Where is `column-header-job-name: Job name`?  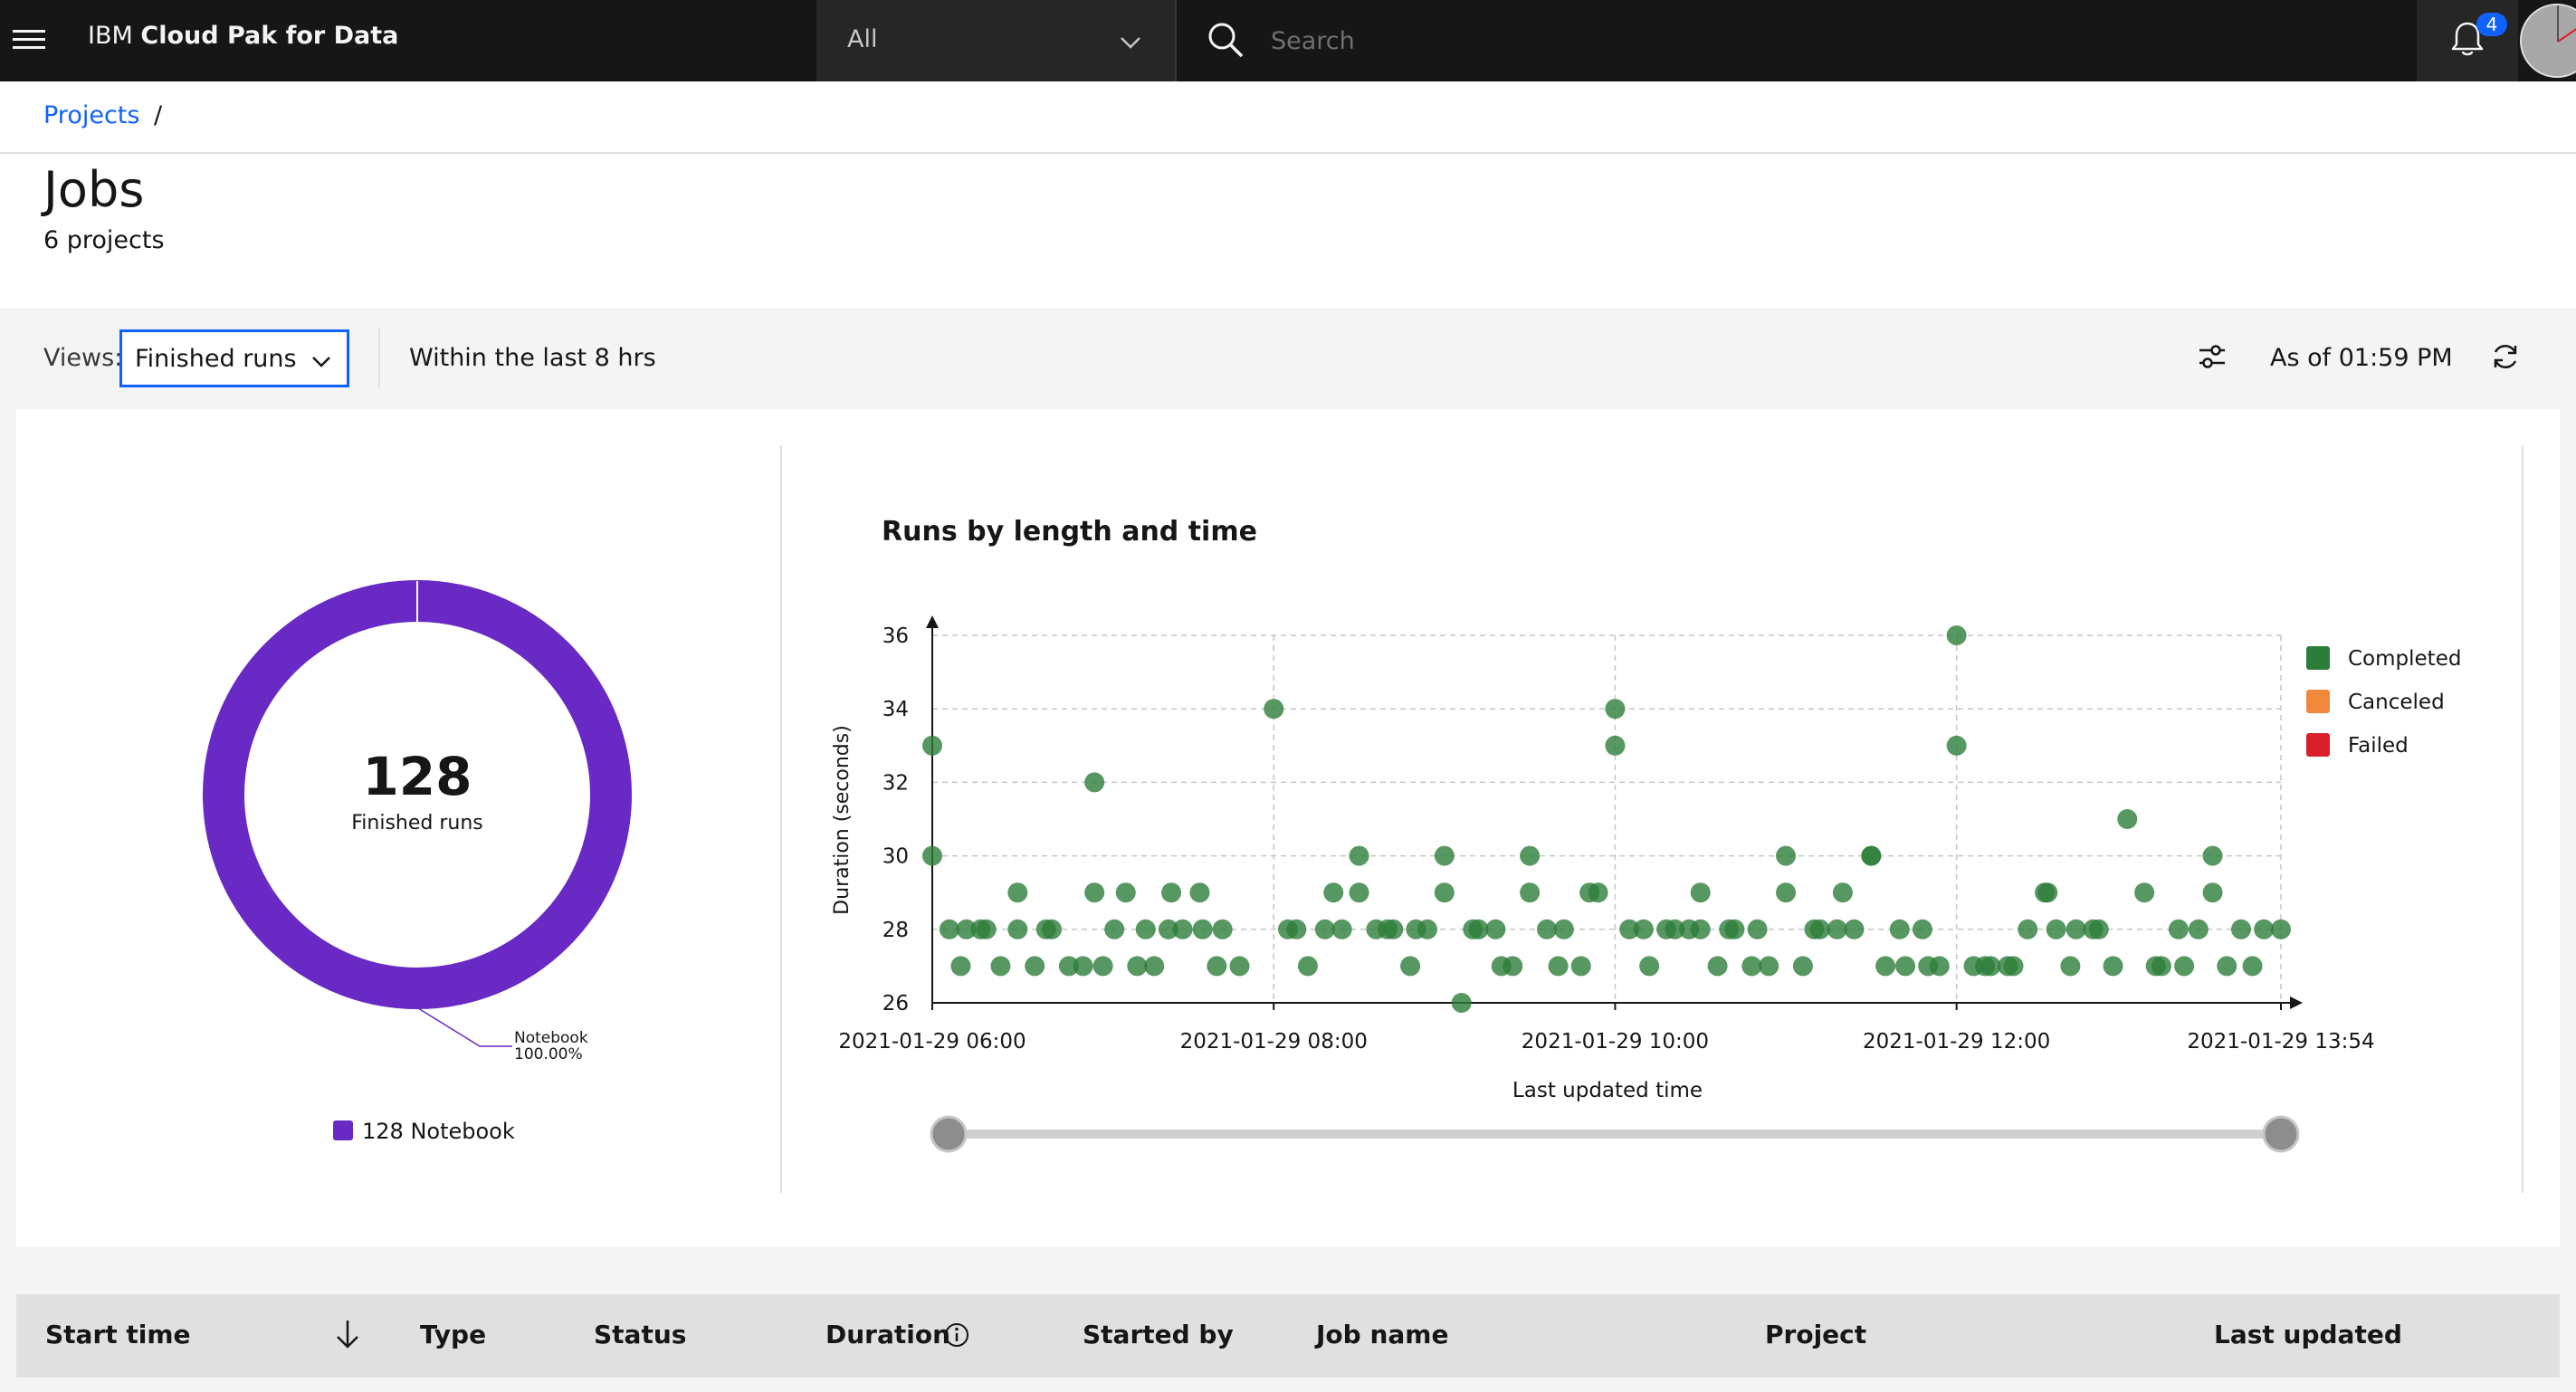 column-header-job-name: Job name is located at coordinates (1382, 1334).